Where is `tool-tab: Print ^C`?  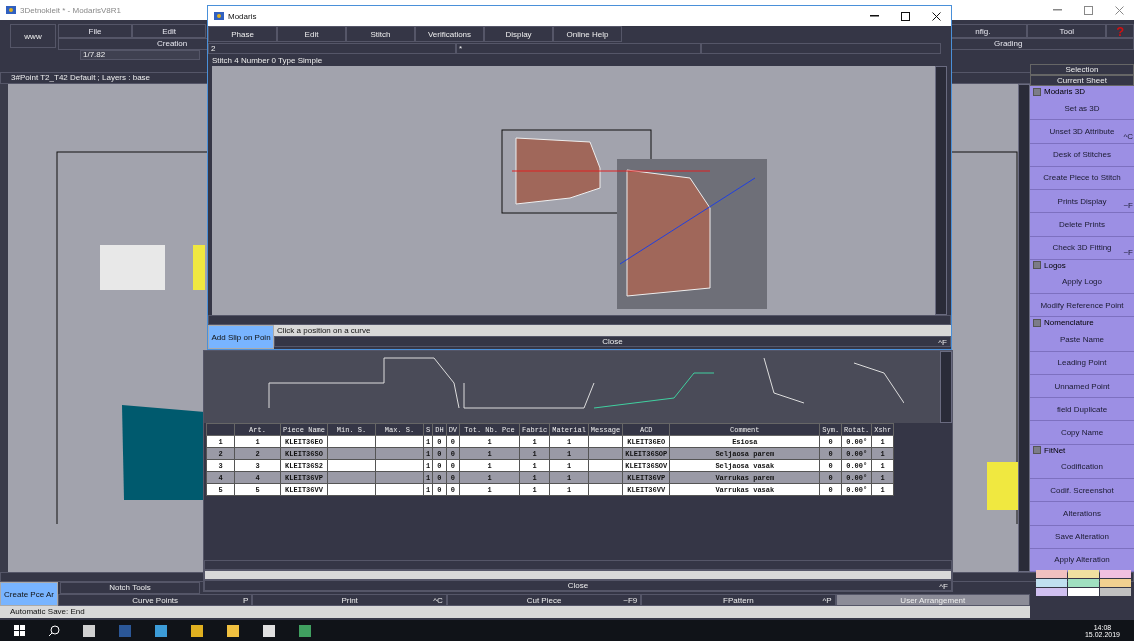 tool-tab: Print ^C is located at coordinates (349, 600).